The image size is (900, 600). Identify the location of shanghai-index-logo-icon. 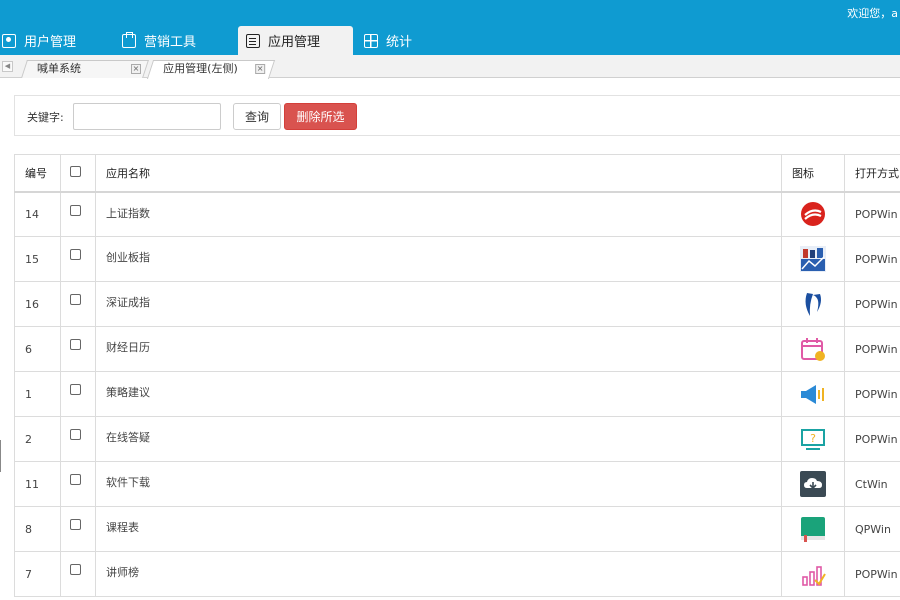
(813, 214).